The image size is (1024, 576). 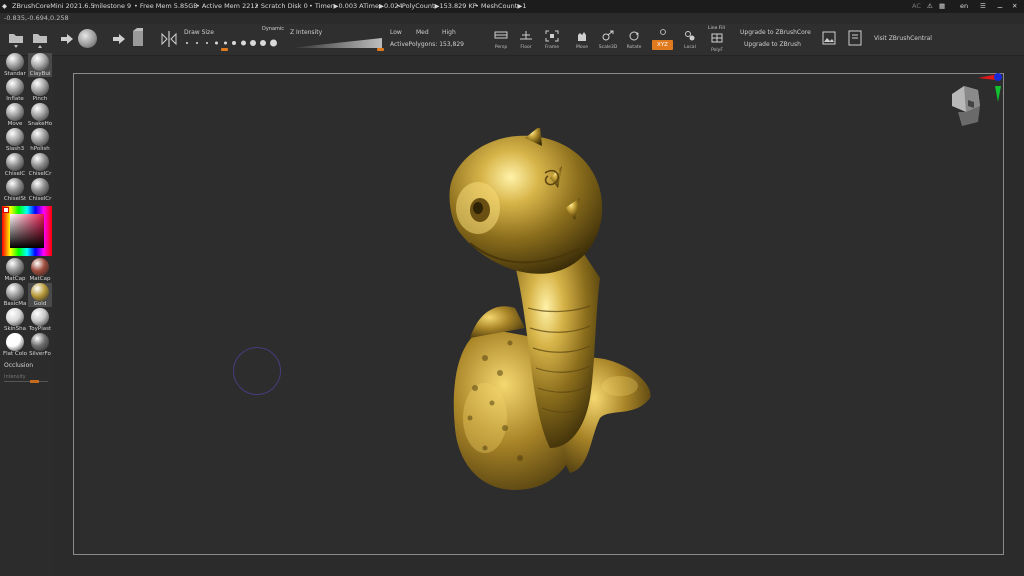 I want to click on meshcount: • MeshCount▶1, so click(x=501, y=6).